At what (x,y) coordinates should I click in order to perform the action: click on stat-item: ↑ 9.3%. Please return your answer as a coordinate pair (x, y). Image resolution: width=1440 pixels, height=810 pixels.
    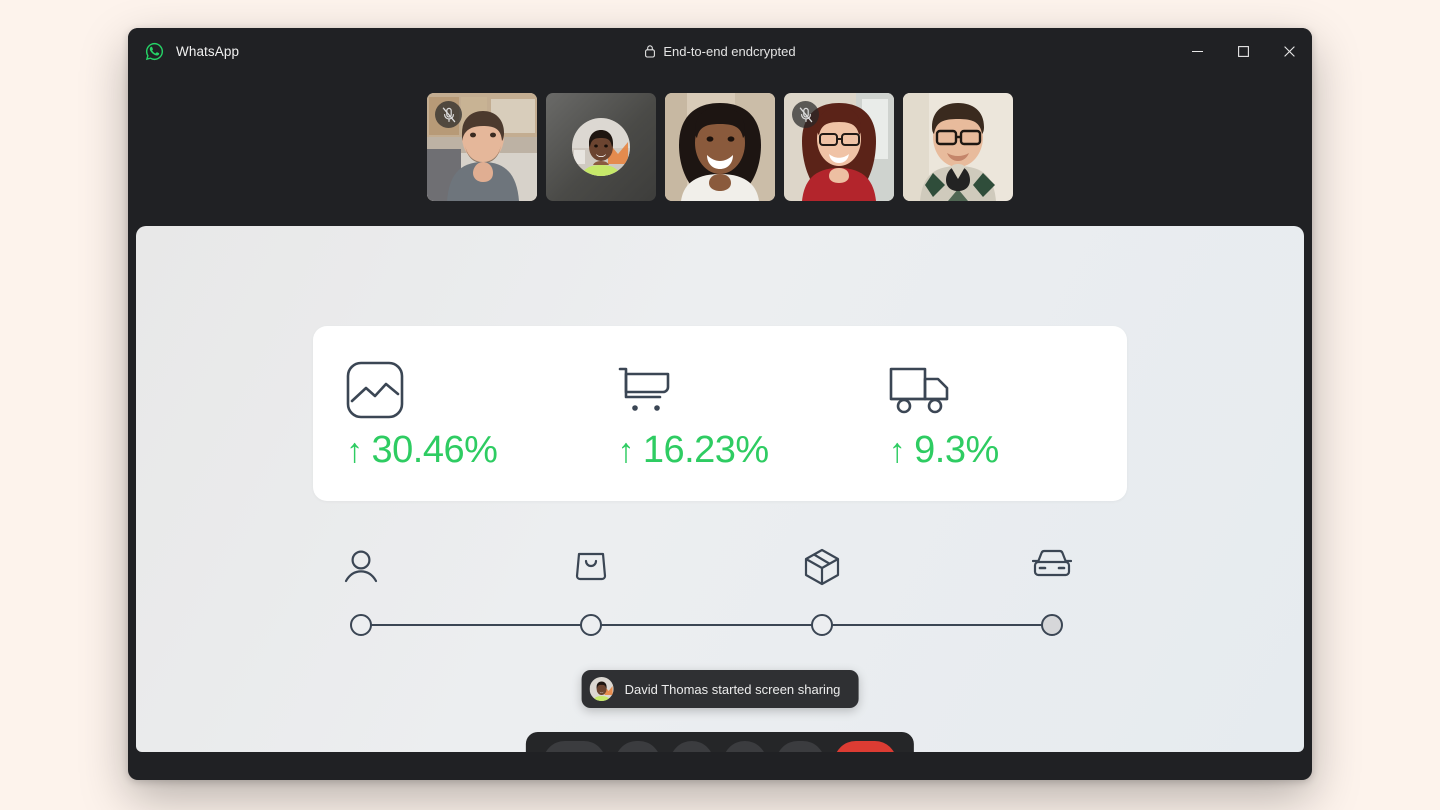
    Looking at the image, I should click on (991, 413).